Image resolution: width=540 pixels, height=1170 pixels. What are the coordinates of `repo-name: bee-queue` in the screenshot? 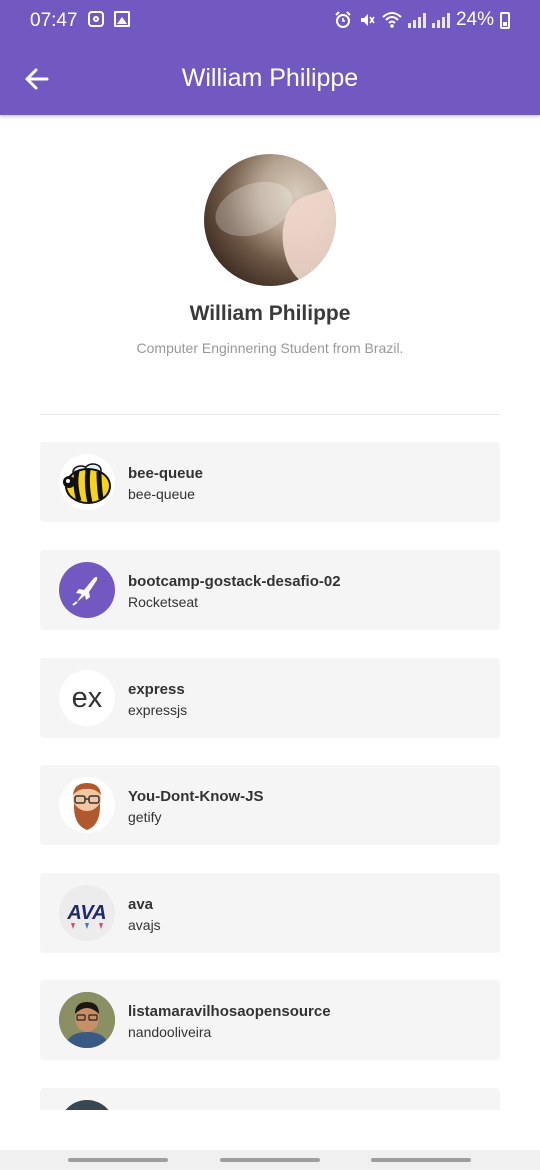 It's located at (166, 473).